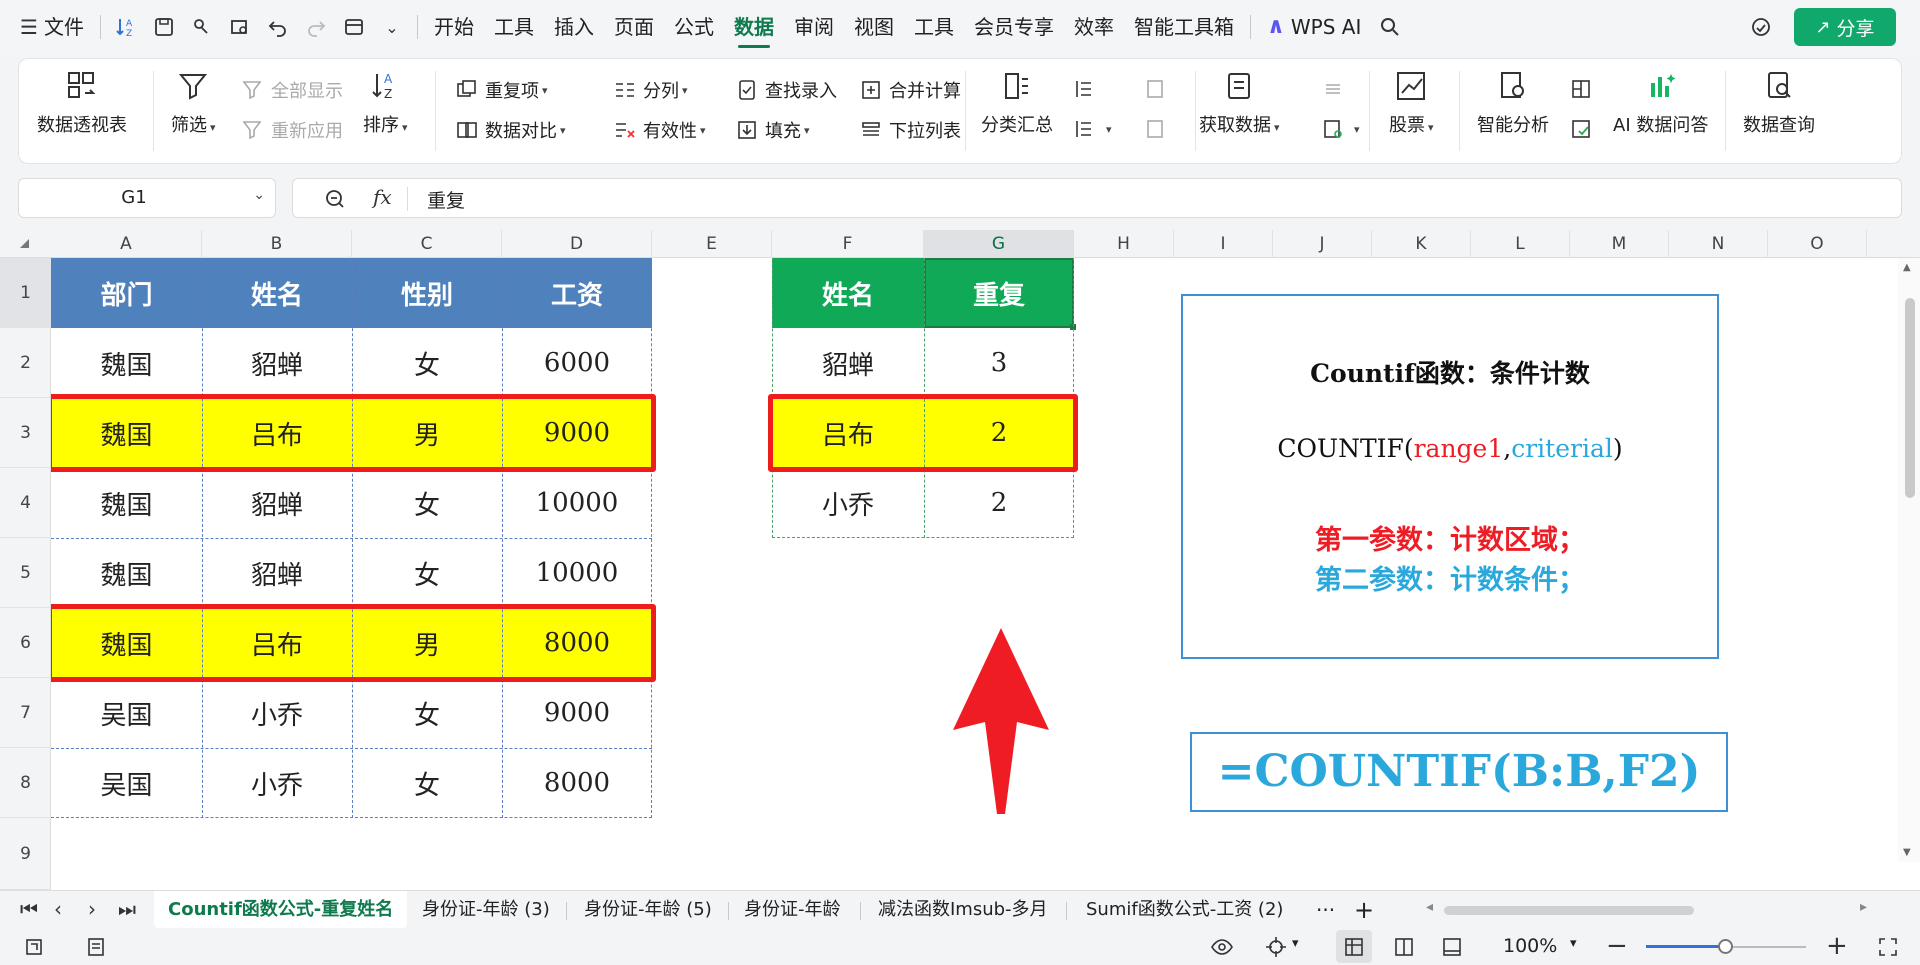 The image size is (1920, 965). Describe the element at coordinates (292, 90) in the screenshot. I see `show-all-button: 全部显示` at that location.